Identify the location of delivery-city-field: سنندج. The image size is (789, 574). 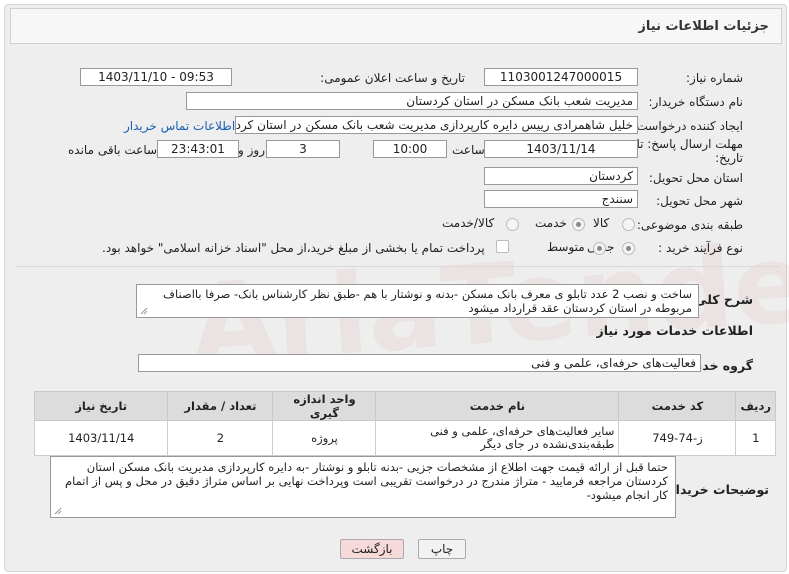
(561, 199).